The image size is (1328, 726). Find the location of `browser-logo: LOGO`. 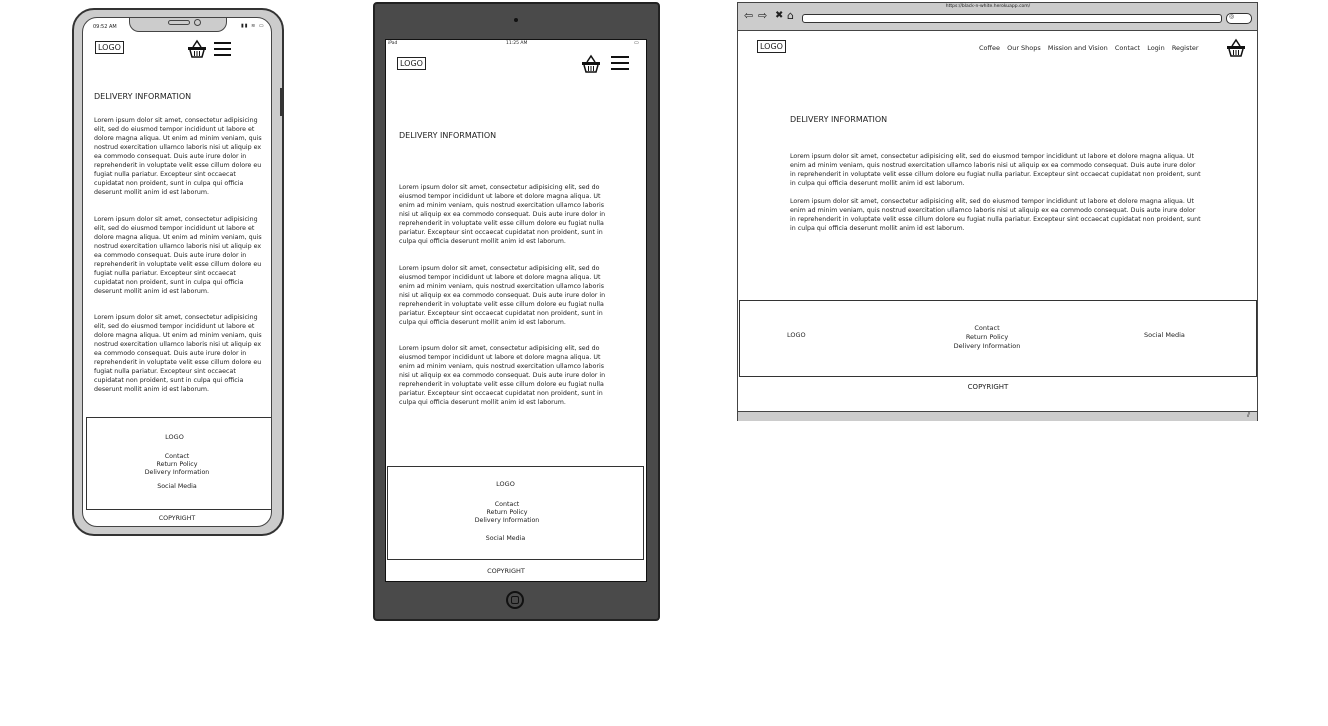

browser-logo: LOGO is located at coordinates (771, 46).